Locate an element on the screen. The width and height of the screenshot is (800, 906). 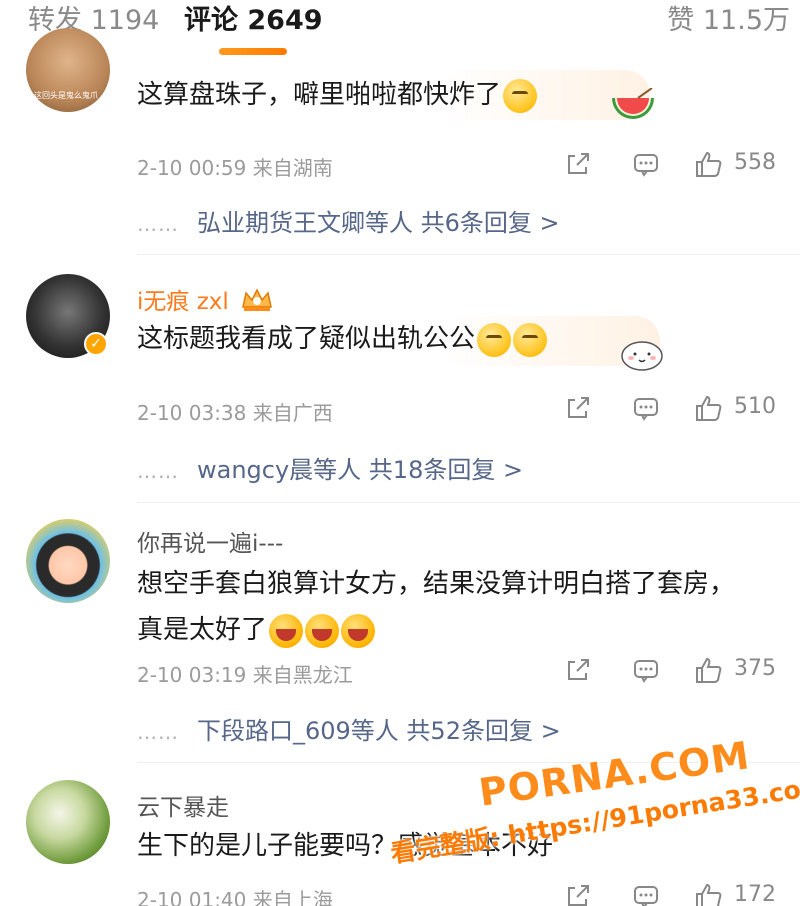
avatar-caption: 这回头是鬼么鬼爪 is located at coordinates (66, 95).